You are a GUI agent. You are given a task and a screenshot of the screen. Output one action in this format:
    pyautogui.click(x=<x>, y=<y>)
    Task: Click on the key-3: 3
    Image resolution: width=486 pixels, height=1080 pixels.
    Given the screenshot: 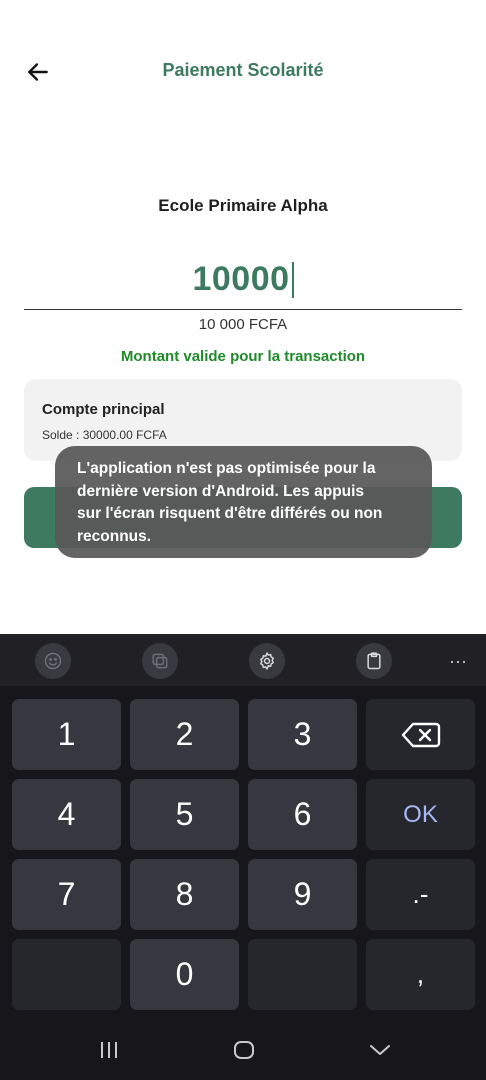 What is the action you would take?
    pyautogui.click(x=302, y=734)
    